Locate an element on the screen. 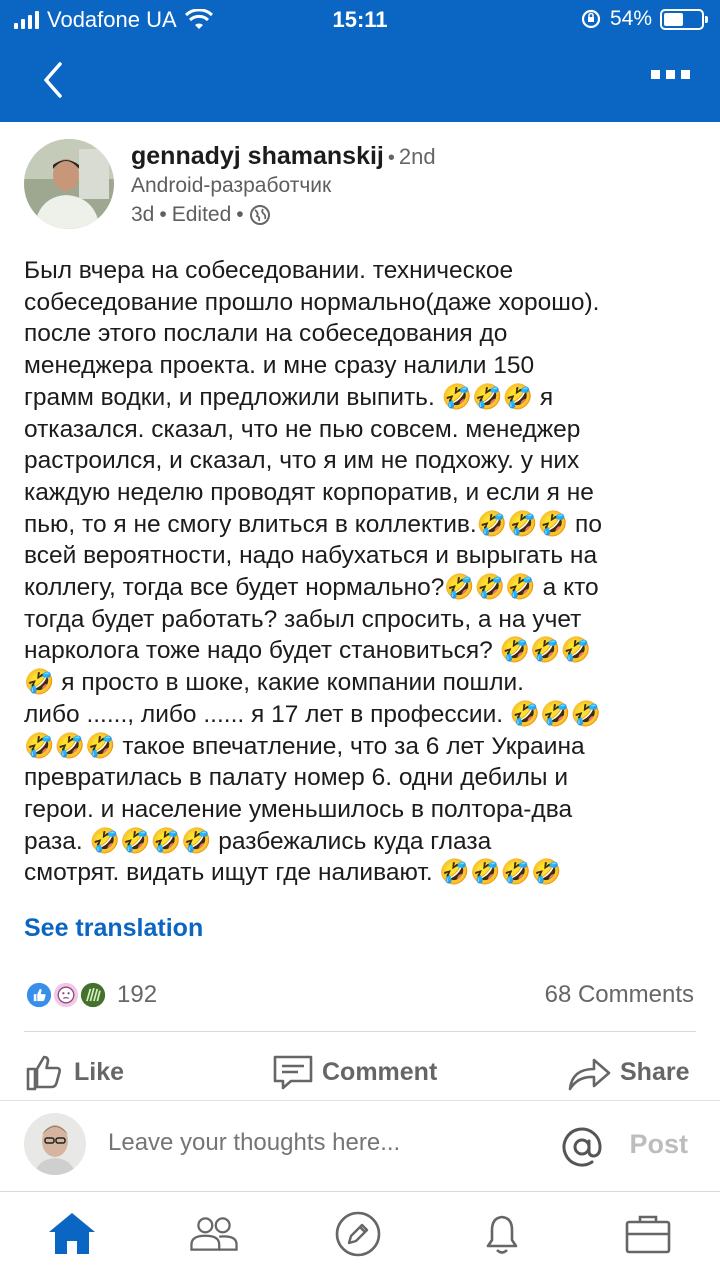  divider is located at coordinates (360, 1031).